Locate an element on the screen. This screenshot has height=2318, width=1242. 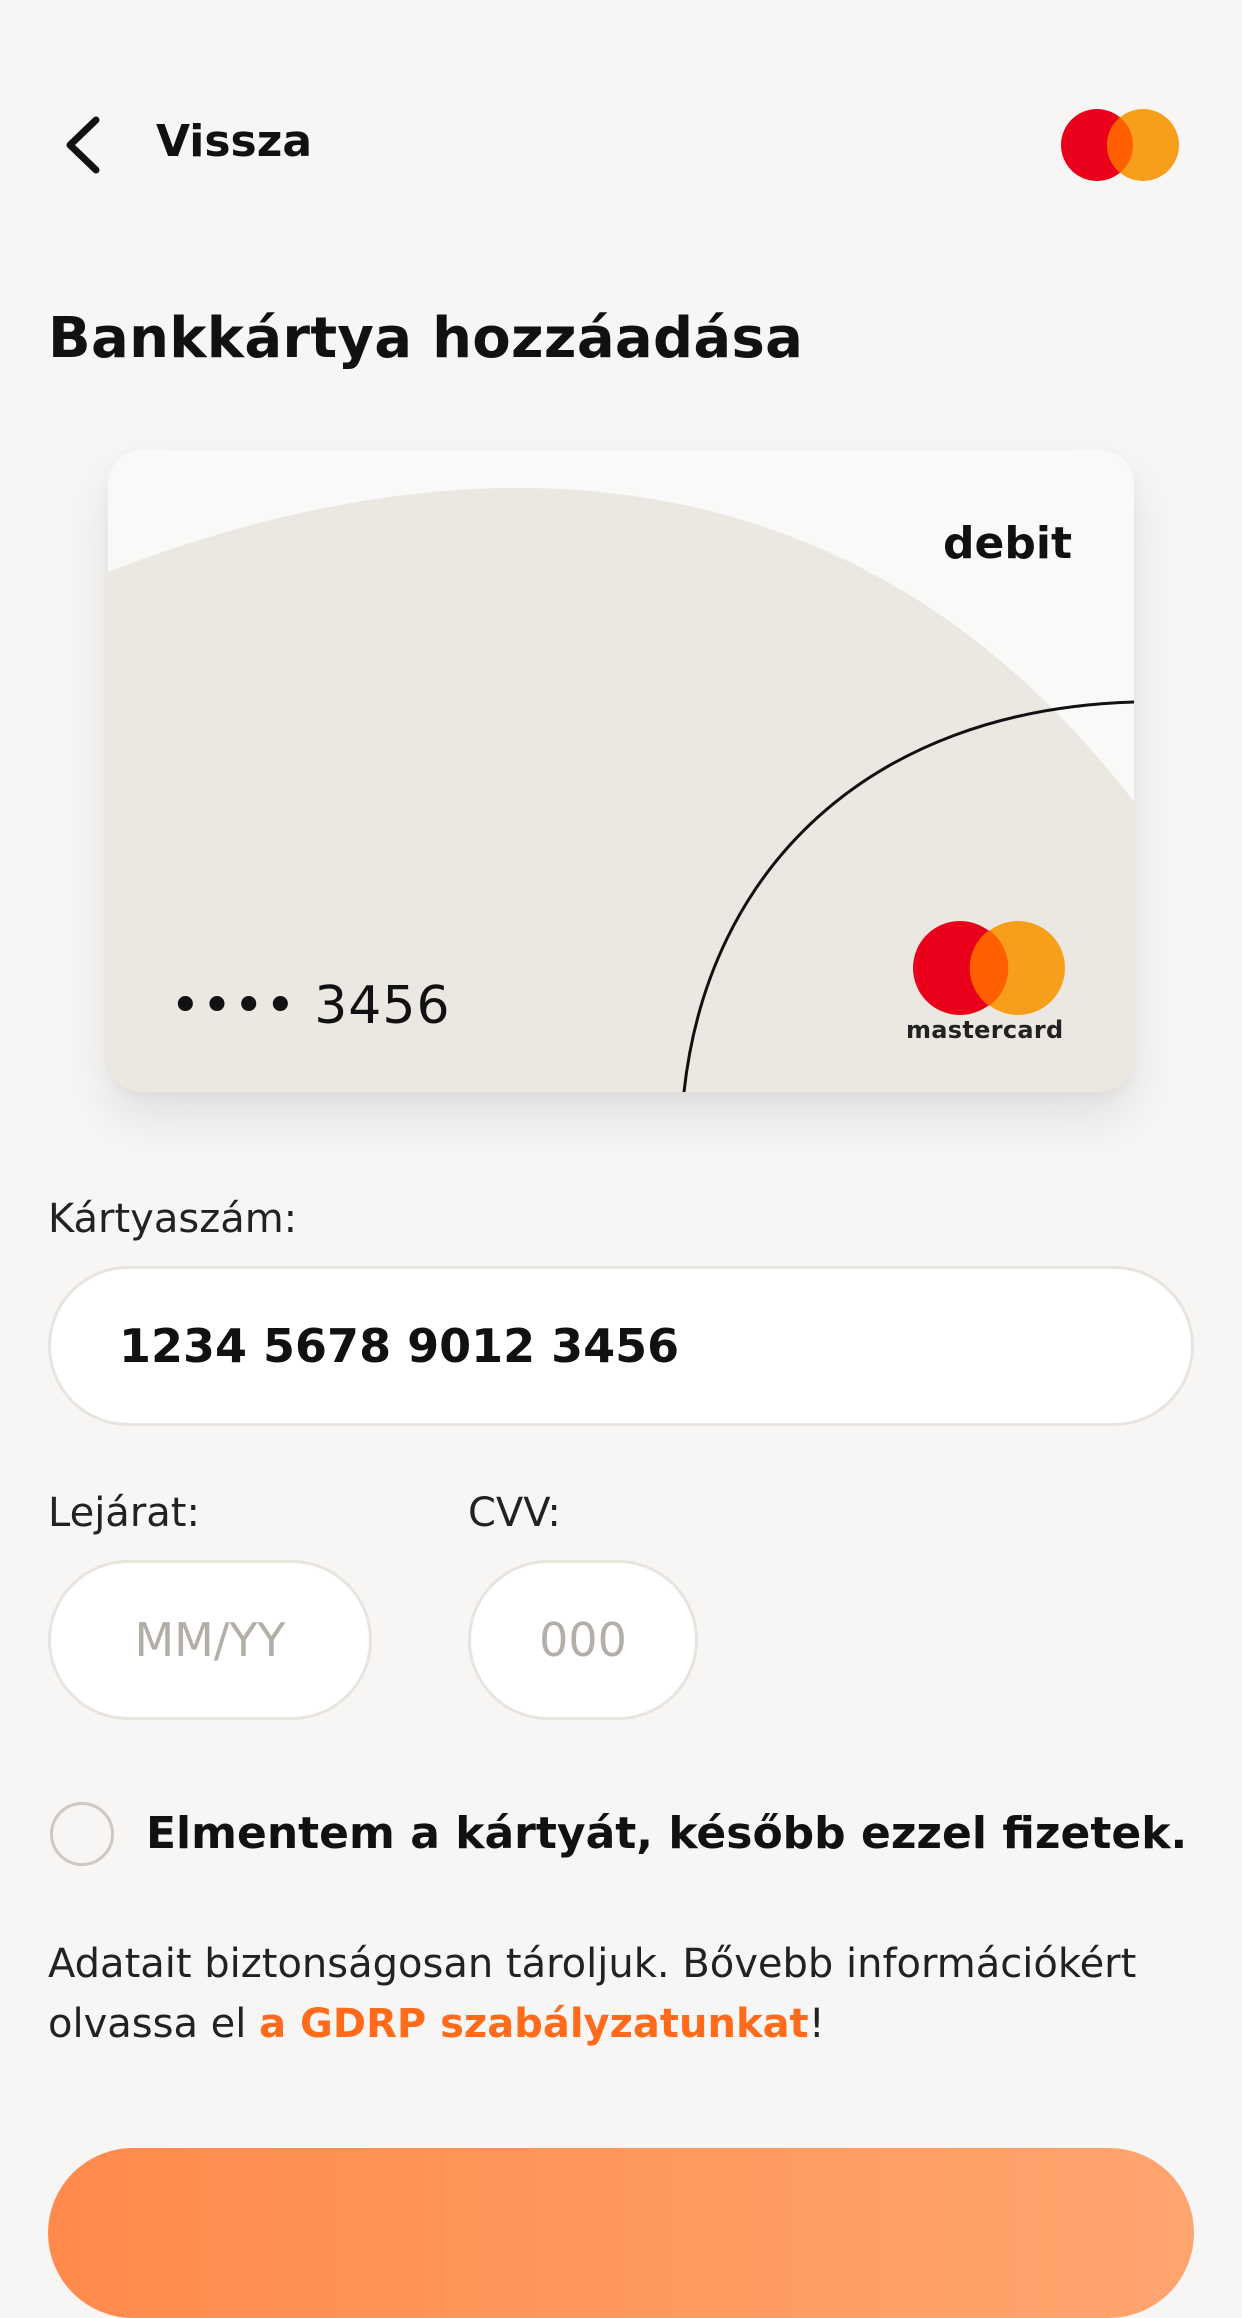
card-number-field-container is located at coordinates (621, 1346).